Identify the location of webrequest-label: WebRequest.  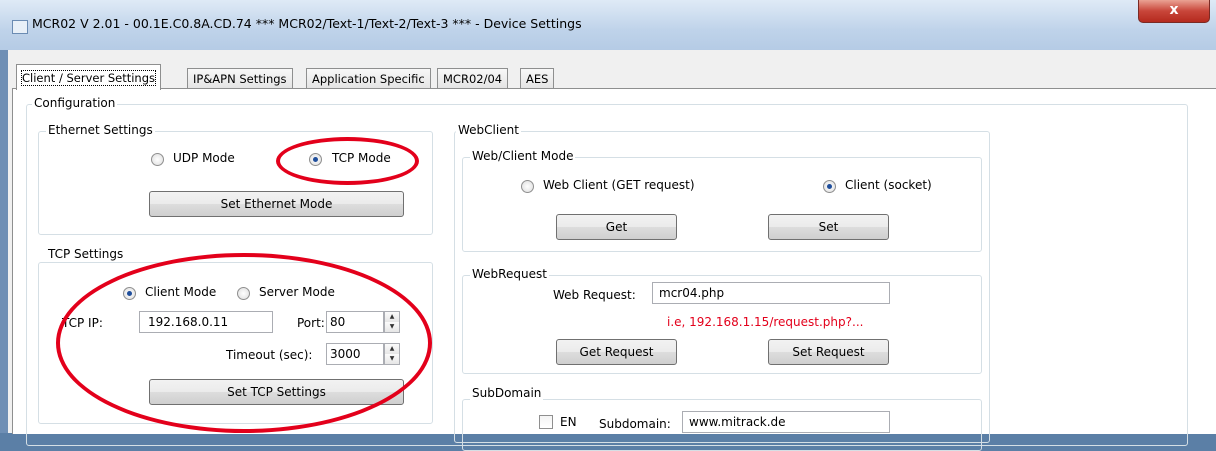
(509, 274).